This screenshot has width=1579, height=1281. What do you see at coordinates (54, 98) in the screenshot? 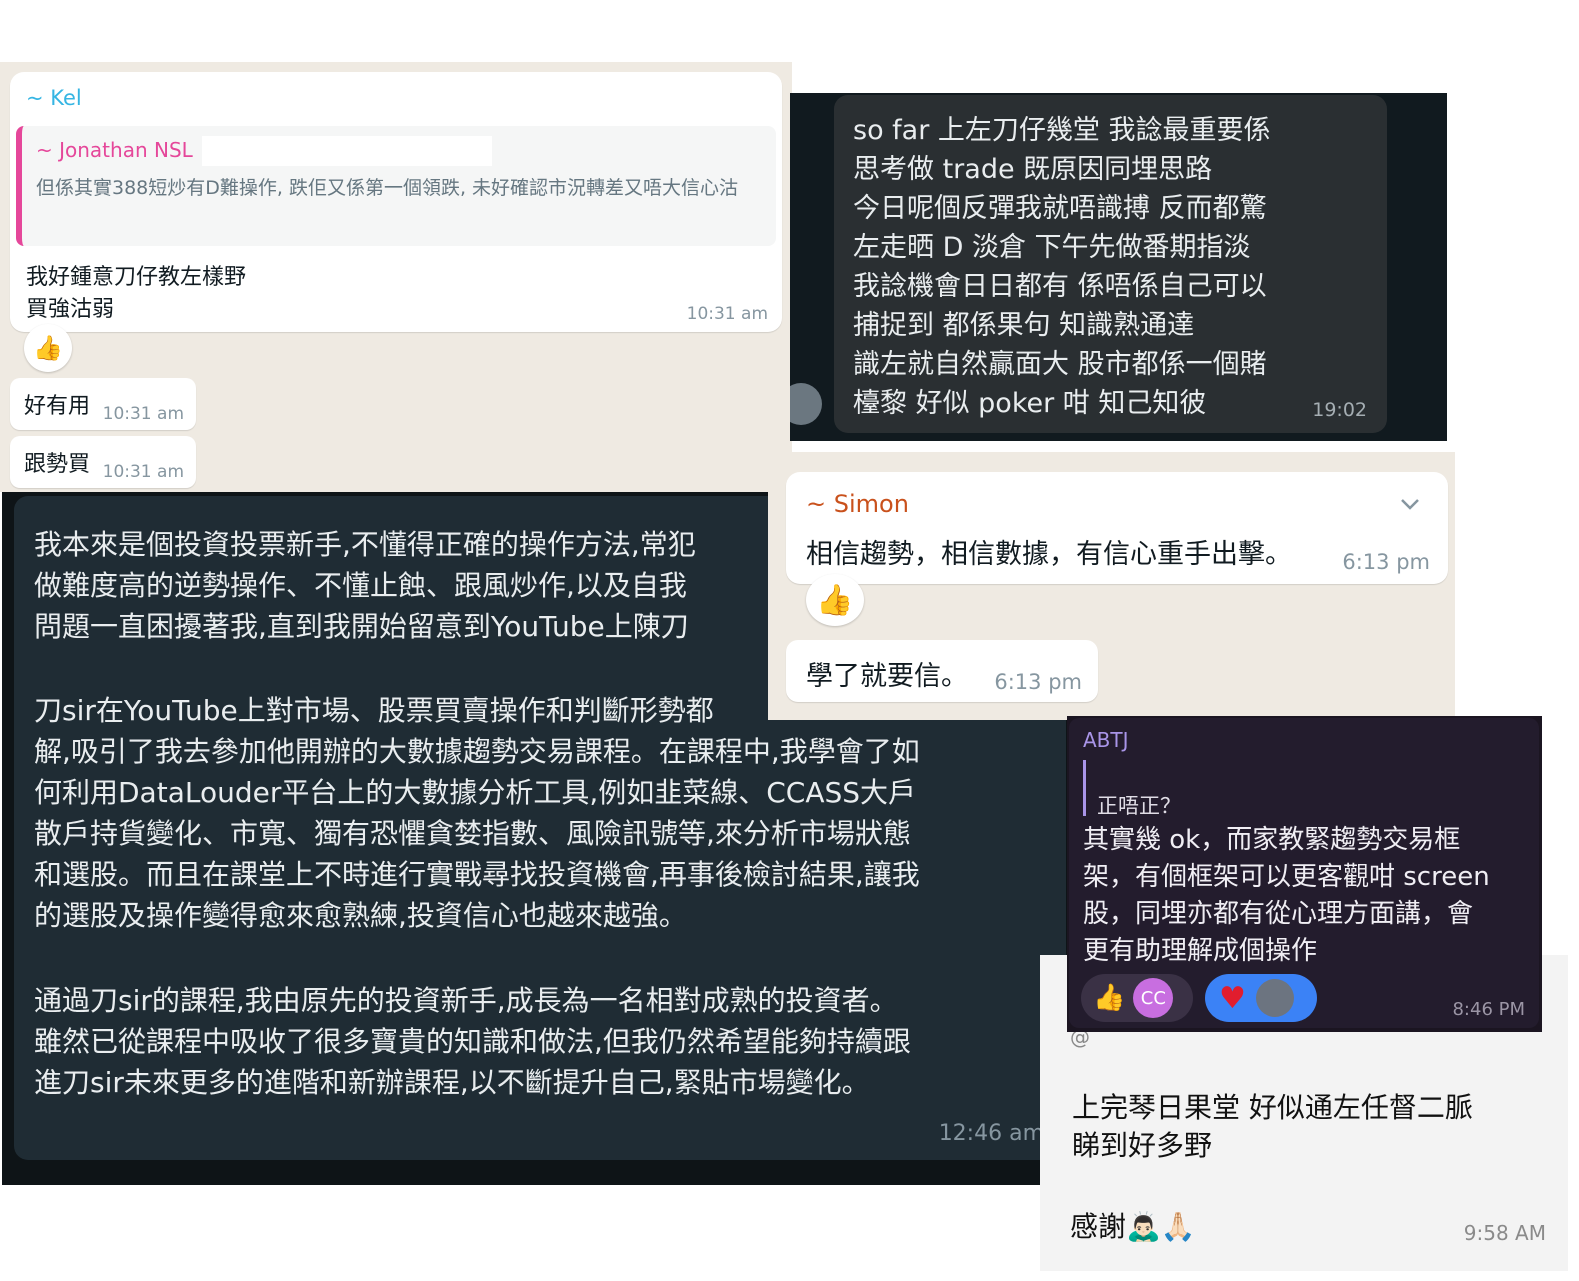
I see `kel-sender-name: ~ Kel` at bounding box center [54, 98].